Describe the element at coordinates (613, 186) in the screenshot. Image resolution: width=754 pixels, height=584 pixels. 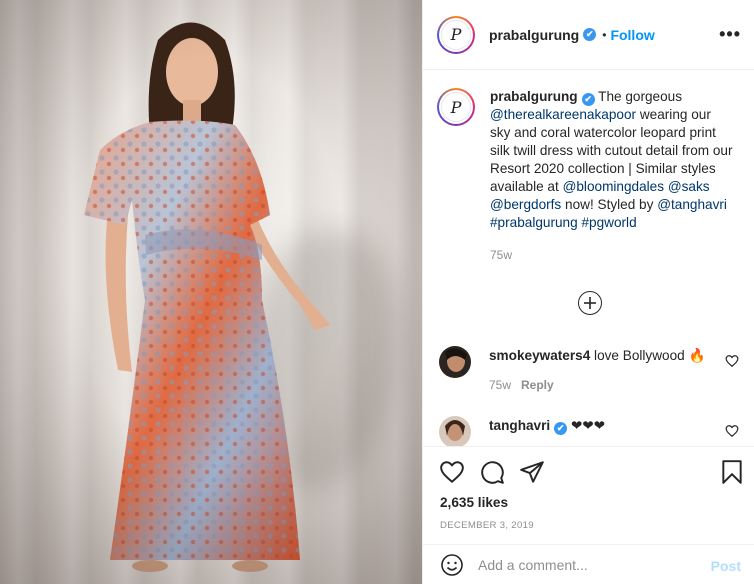
I see `mention-link: @bloomingdales` at that location.